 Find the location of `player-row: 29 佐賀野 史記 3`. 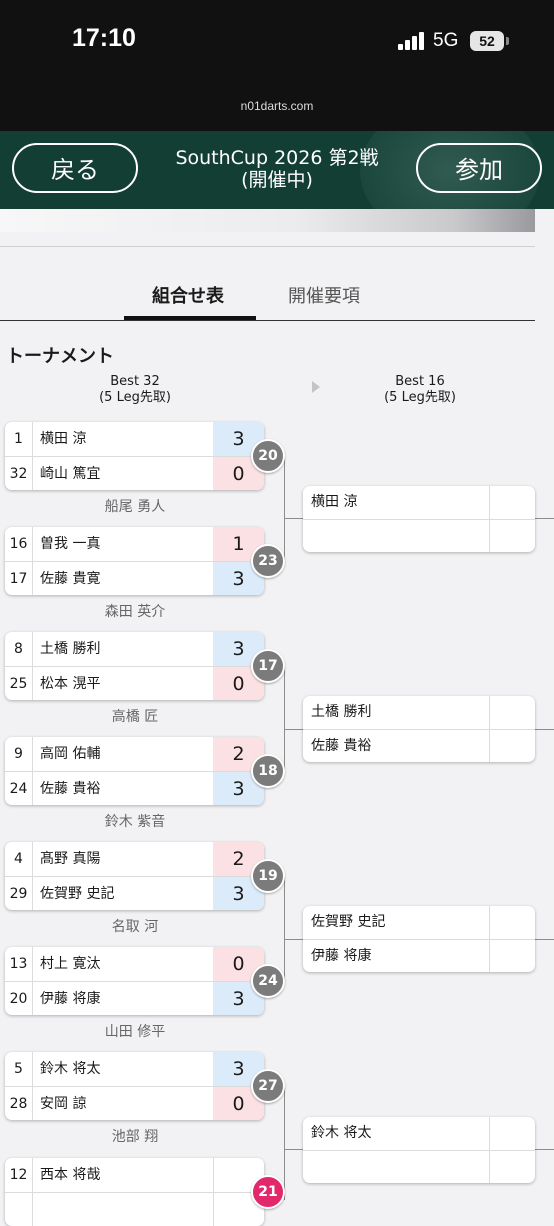

player-row: 29 佐賀野 史記 3 is located at coordinates (134, 893).